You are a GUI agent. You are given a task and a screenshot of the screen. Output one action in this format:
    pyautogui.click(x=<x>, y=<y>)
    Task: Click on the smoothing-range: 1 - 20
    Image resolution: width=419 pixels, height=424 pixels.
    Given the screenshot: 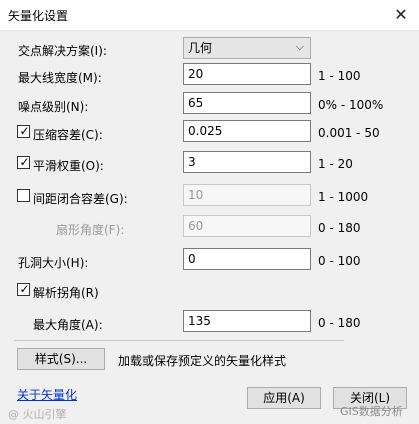 What is the action you would take?
    pyautogui.click(x=335, y=164)
    